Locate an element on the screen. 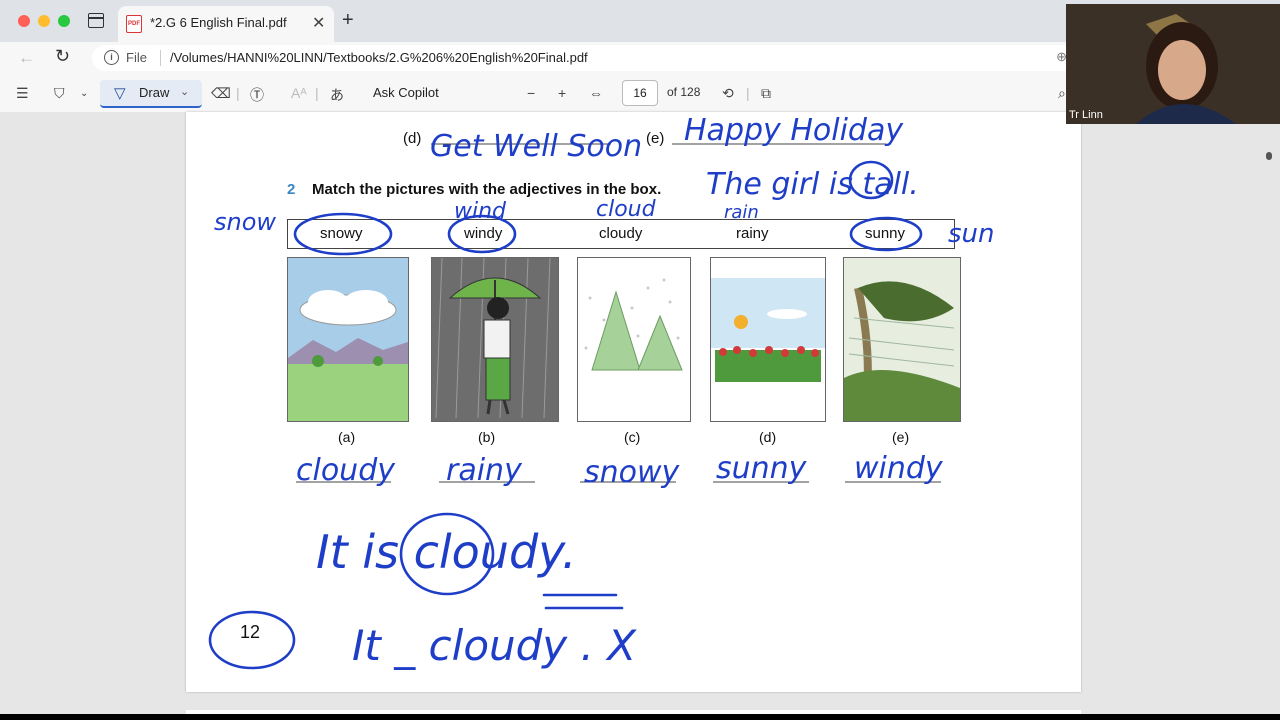  hw-get-well-soon: Get Well Soon is located at coordinates (536, 146).